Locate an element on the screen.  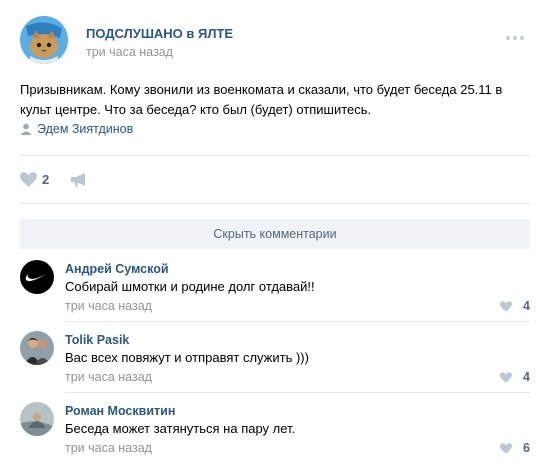
person-icon is located at coordinates (26, 129).